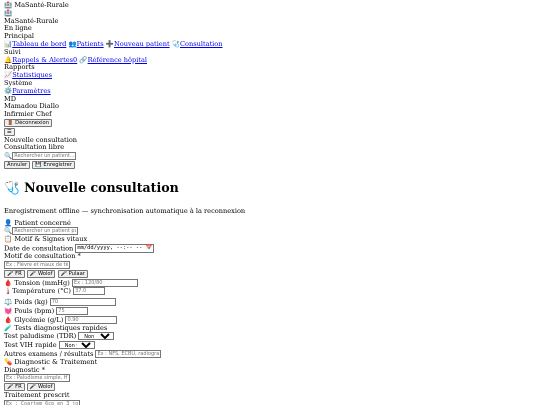  I want to click on nav-rapports-links: 📈Statistiques, so click(272, 75).